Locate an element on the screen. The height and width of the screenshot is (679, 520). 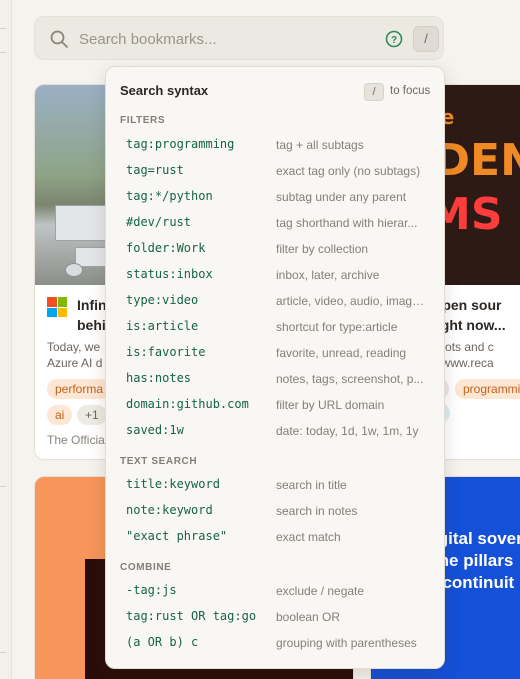
focus-key-badge: / is located at coordinates (374, 92).